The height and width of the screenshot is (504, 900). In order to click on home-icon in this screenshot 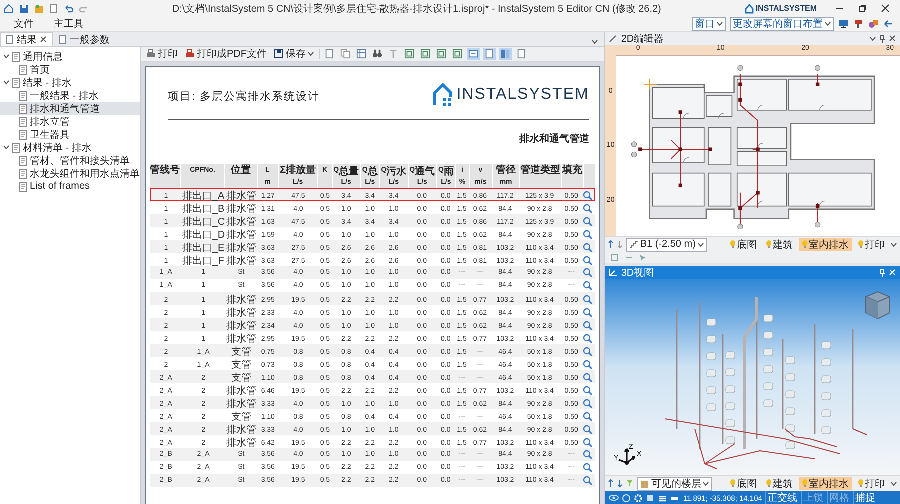, I will do `click(9, 9)`.